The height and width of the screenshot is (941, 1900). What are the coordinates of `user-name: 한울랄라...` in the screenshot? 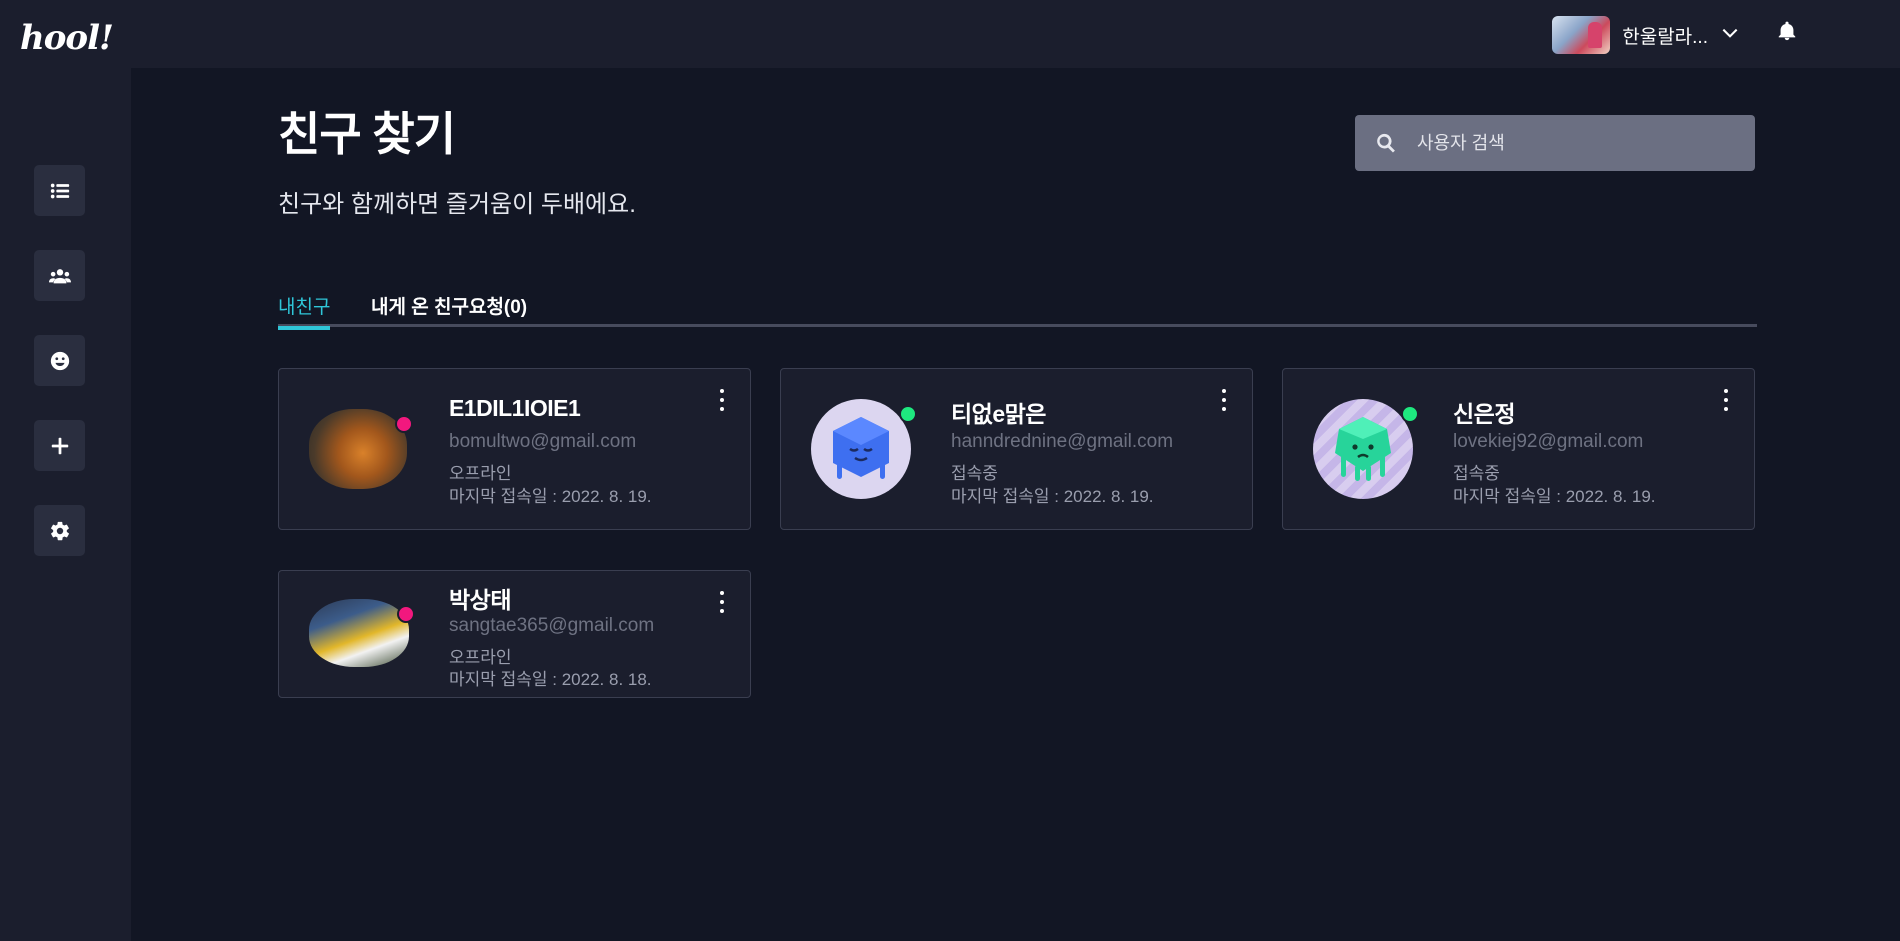 It's located at (1665, 37).